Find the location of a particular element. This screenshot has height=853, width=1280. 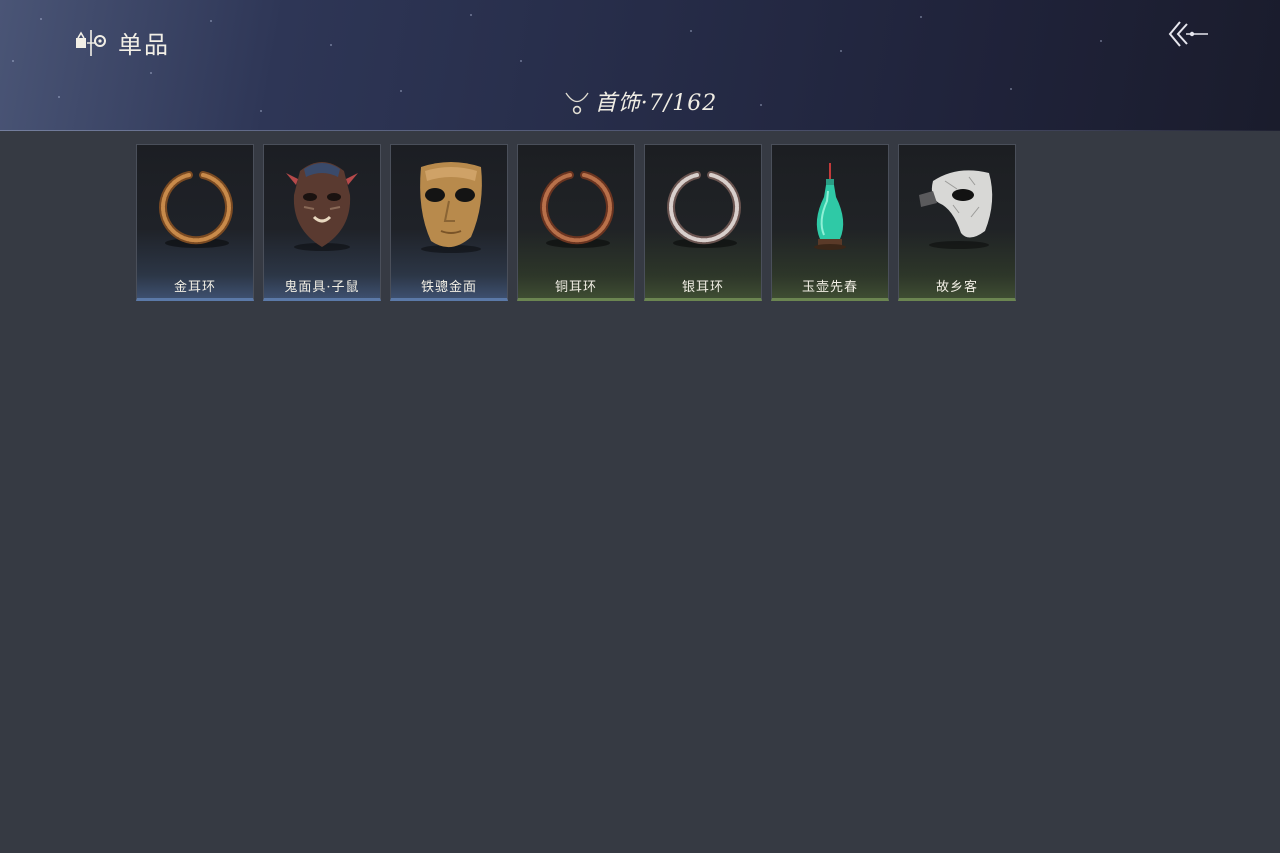

necklace-icon is located at coordinates (577, 103).